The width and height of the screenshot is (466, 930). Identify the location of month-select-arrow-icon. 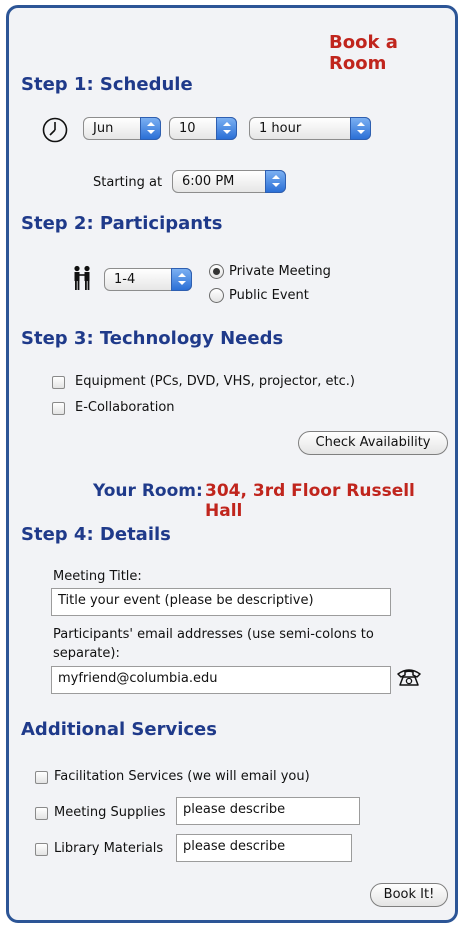
(150, 128).